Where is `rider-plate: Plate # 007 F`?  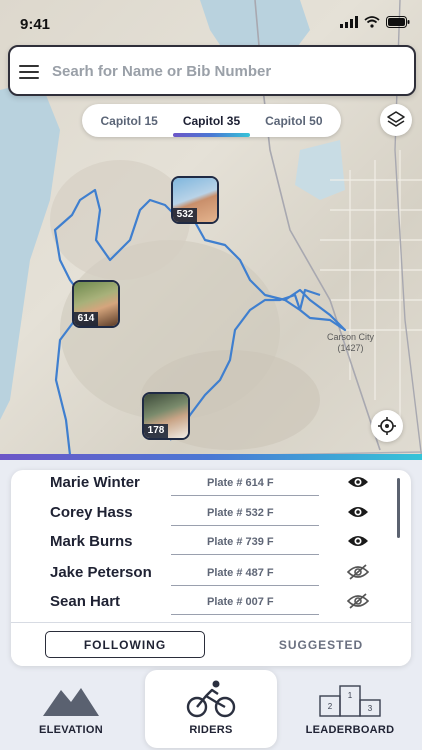 rider-plate: Plate # 007 F is located at coordinates (240, 602).